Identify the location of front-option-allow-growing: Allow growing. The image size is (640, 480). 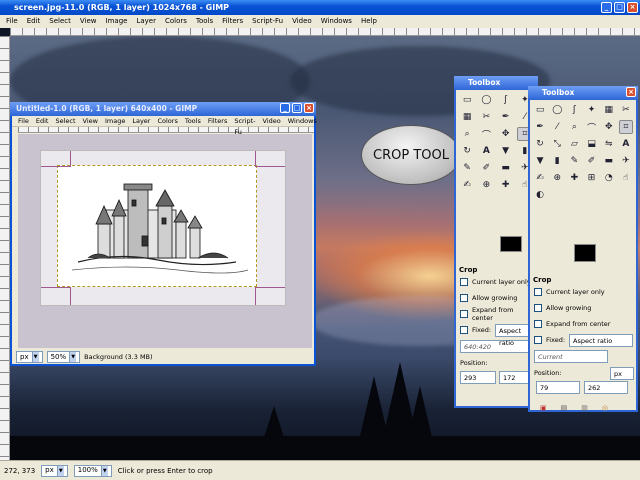
(584, 308).